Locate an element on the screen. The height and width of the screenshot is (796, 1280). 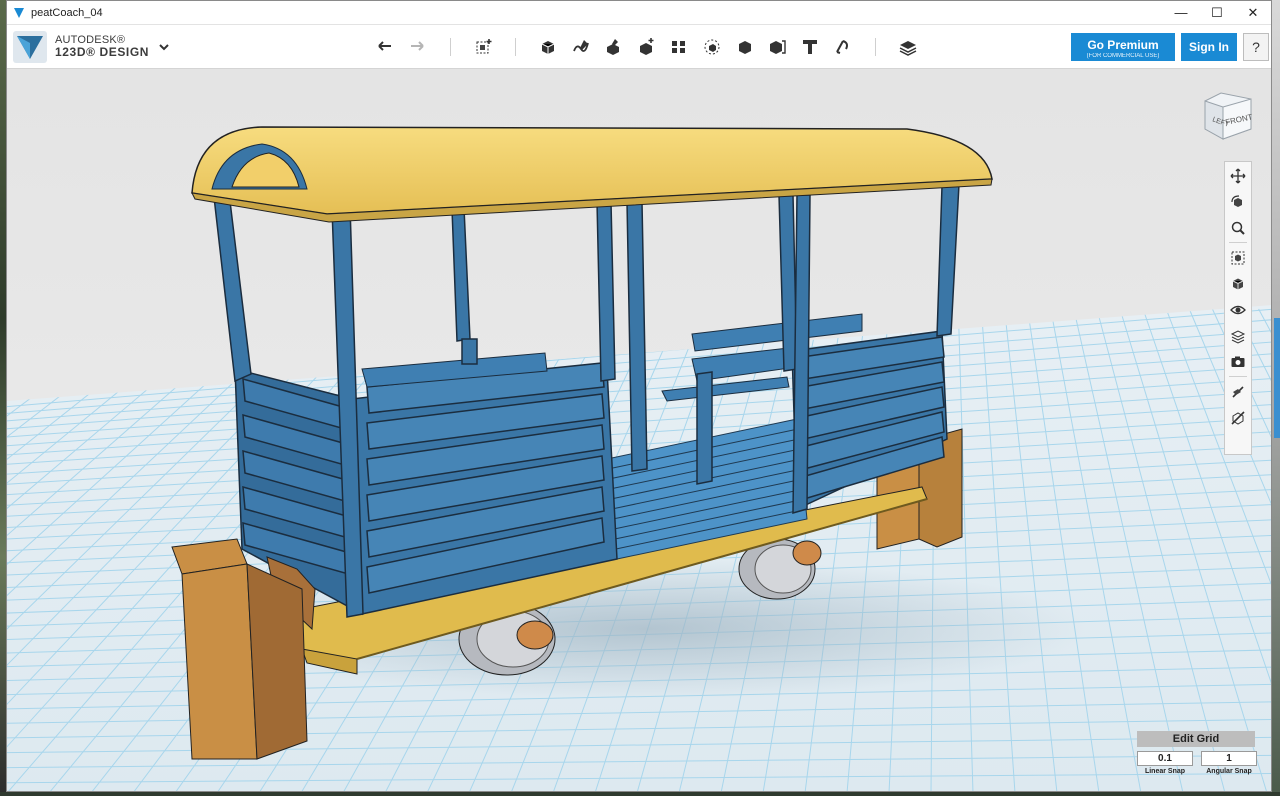
combine-icon is located at coordinates (745, 47).